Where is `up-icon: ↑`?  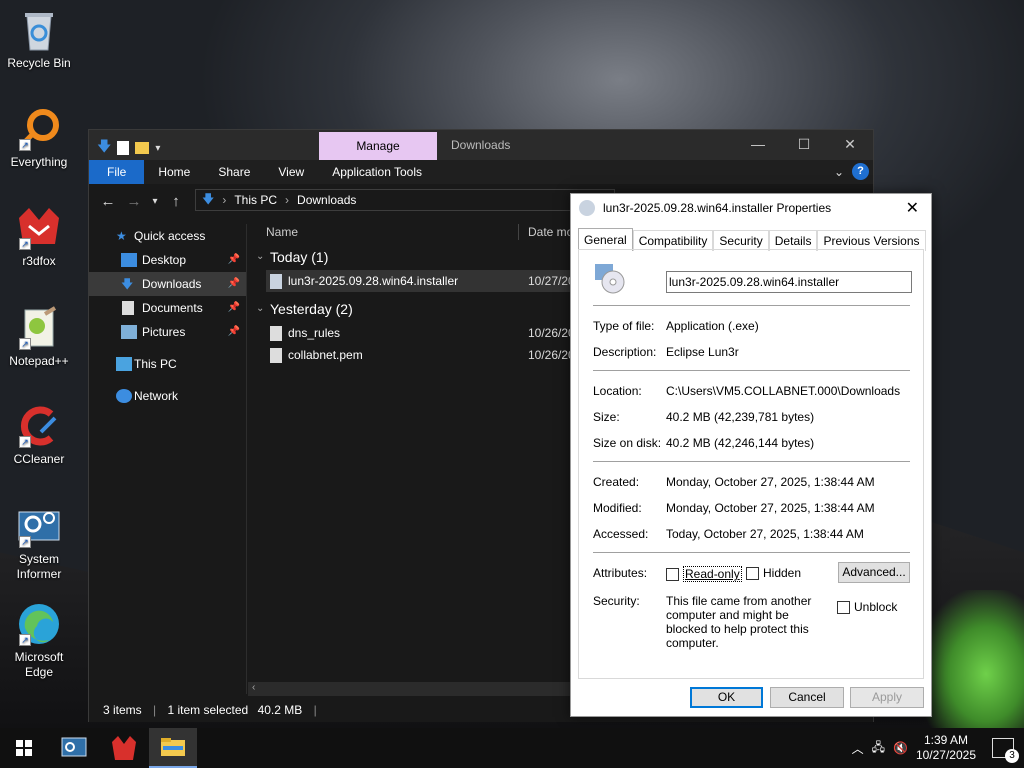
up-icon: ↑ is located at coordinates (176, 201).